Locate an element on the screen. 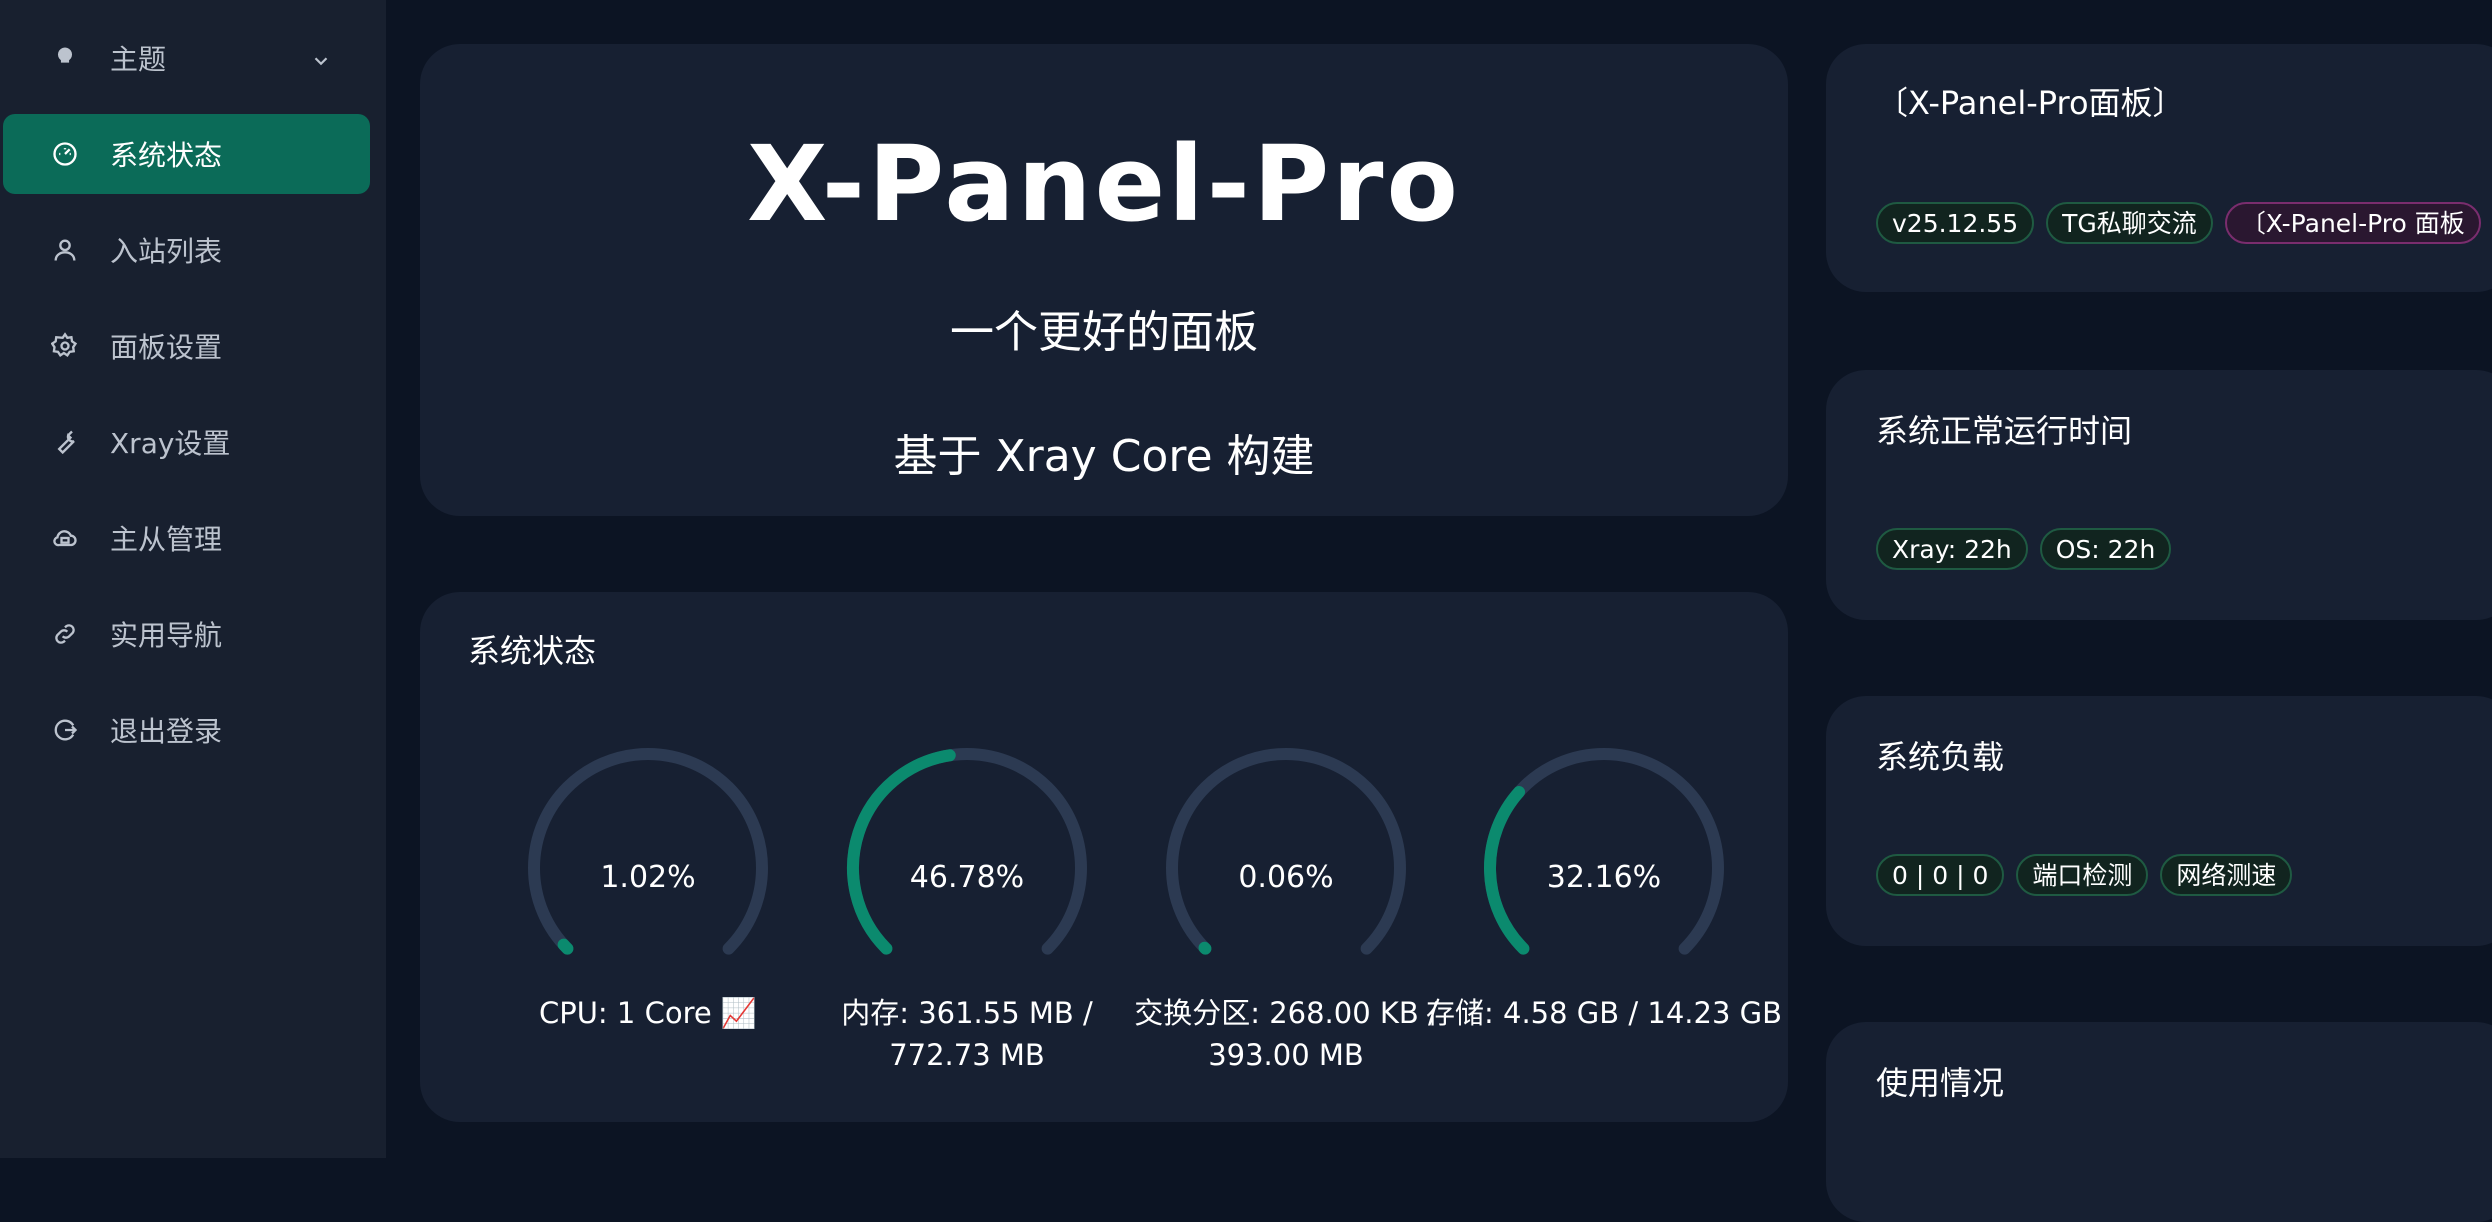 Image resolution: width=2492 pixels, height=1222 pixels. load-tags: 0 | 0 | 0 端口检测 网络测速 is located at coordinates (2184, 875).